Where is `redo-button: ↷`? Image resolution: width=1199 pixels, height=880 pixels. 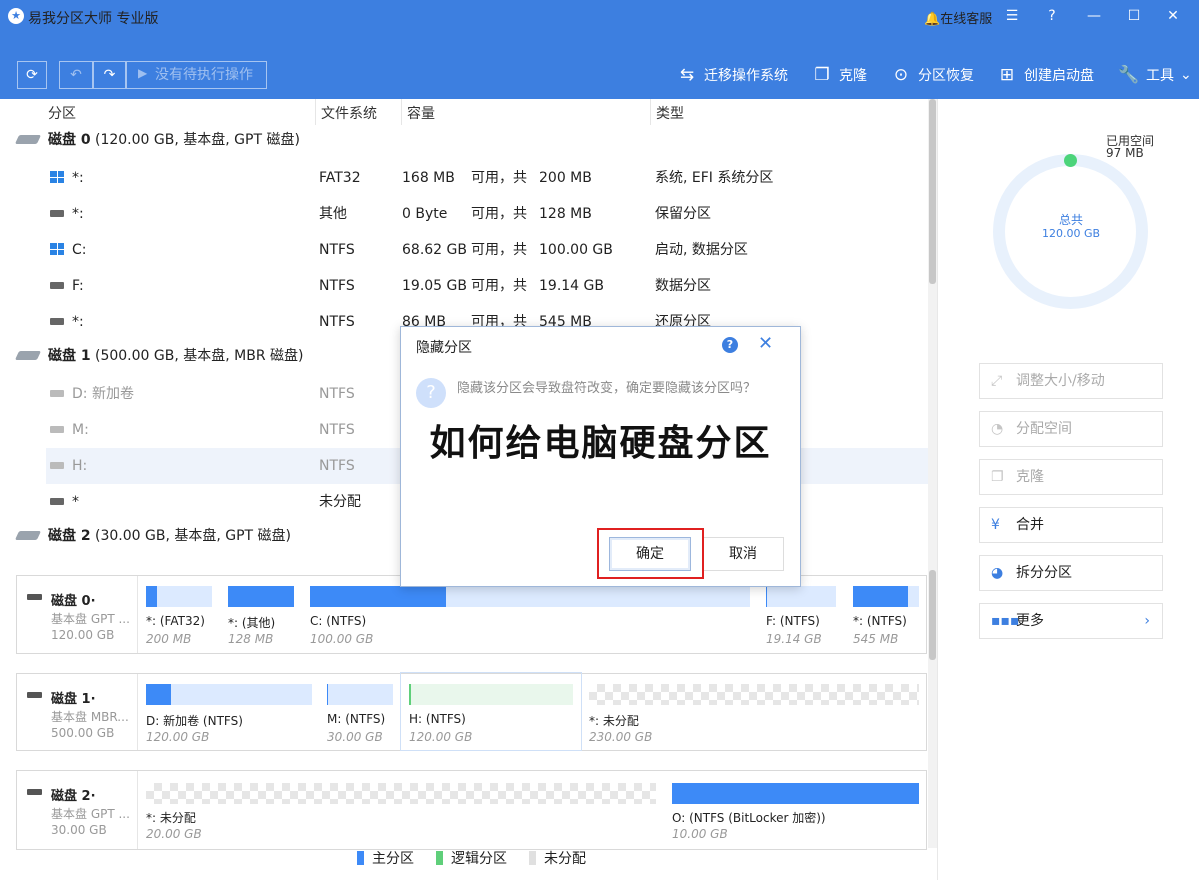
redo-button: ↷ is located at coordinates (109, 75).